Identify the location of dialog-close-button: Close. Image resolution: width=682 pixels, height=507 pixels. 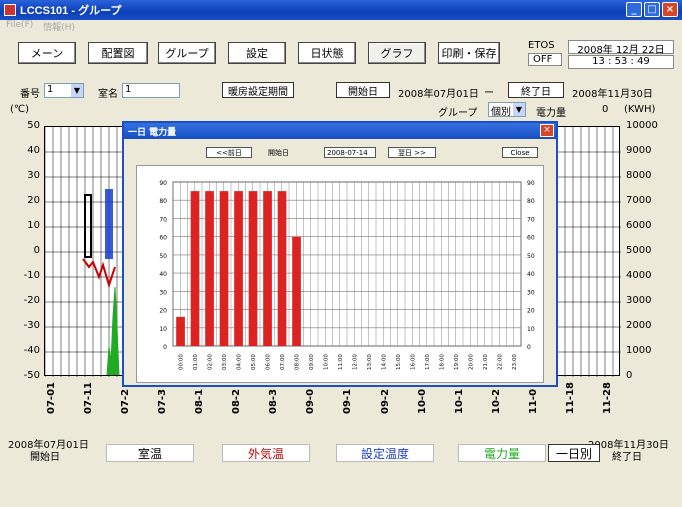
(520, 152).